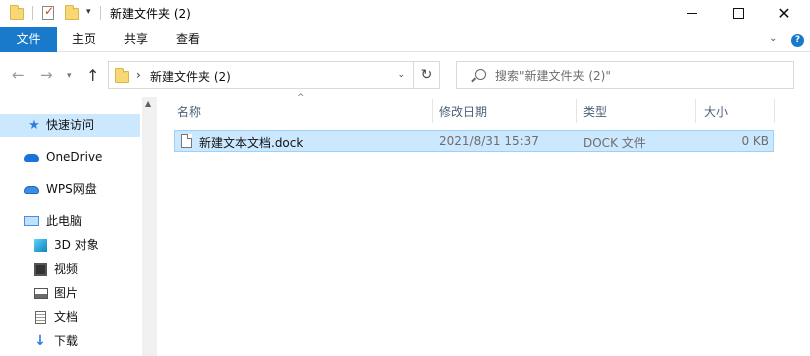 Image resolution: width=810 pixels, height=356 pixels. What do you see at coordinates (784, 13) in the screenshot?
I see `close-button: ✕` at bounding box center [784, 13].